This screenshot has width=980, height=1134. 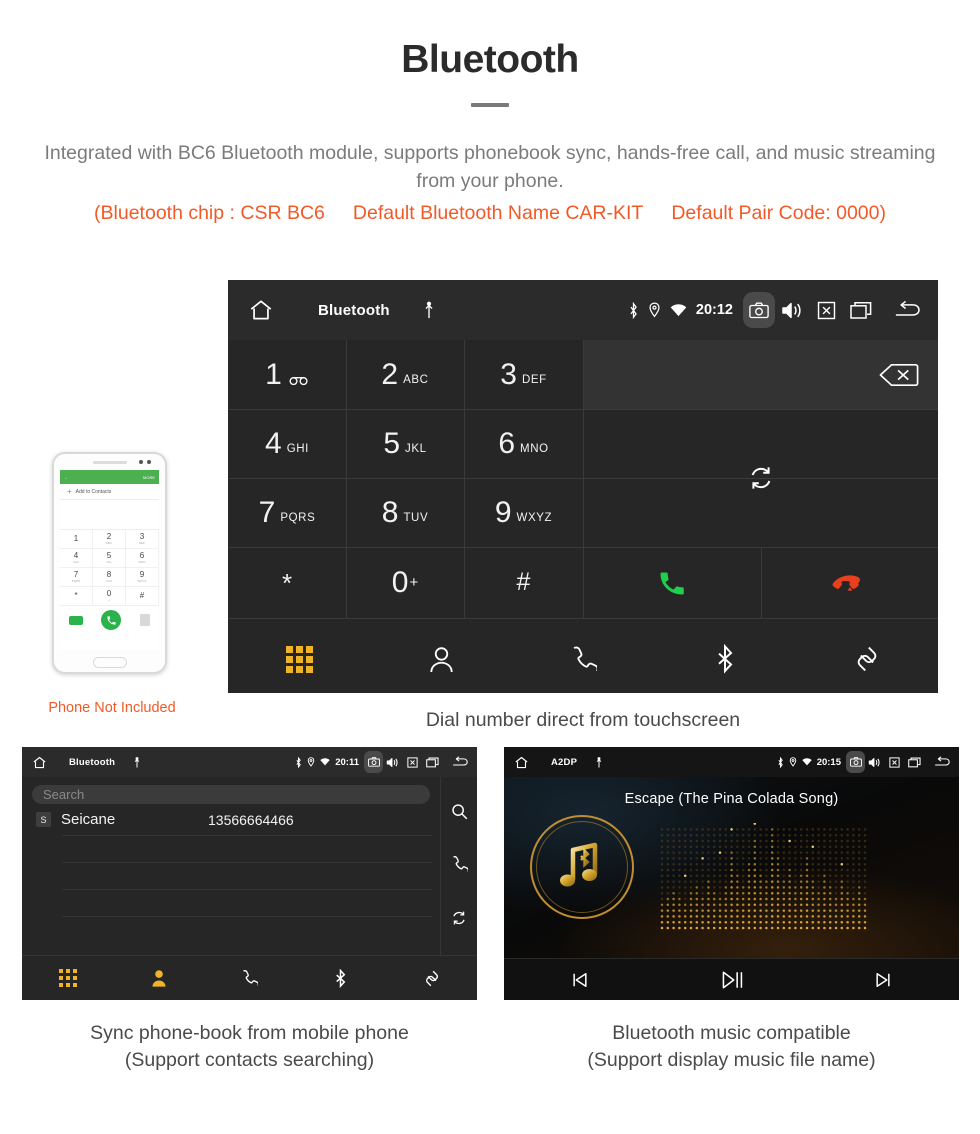 I want to click on search-icon, so click(x=459, y=811).